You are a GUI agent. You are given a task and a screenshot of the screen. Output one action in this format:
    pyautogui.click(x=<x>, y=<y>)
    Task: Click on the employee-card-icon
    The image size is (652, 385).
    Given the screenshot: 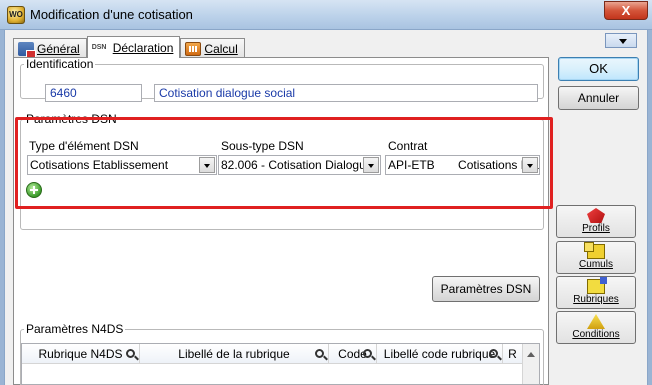 What is the action you would take?
    pyautogui.click(x=27, y=49)
    